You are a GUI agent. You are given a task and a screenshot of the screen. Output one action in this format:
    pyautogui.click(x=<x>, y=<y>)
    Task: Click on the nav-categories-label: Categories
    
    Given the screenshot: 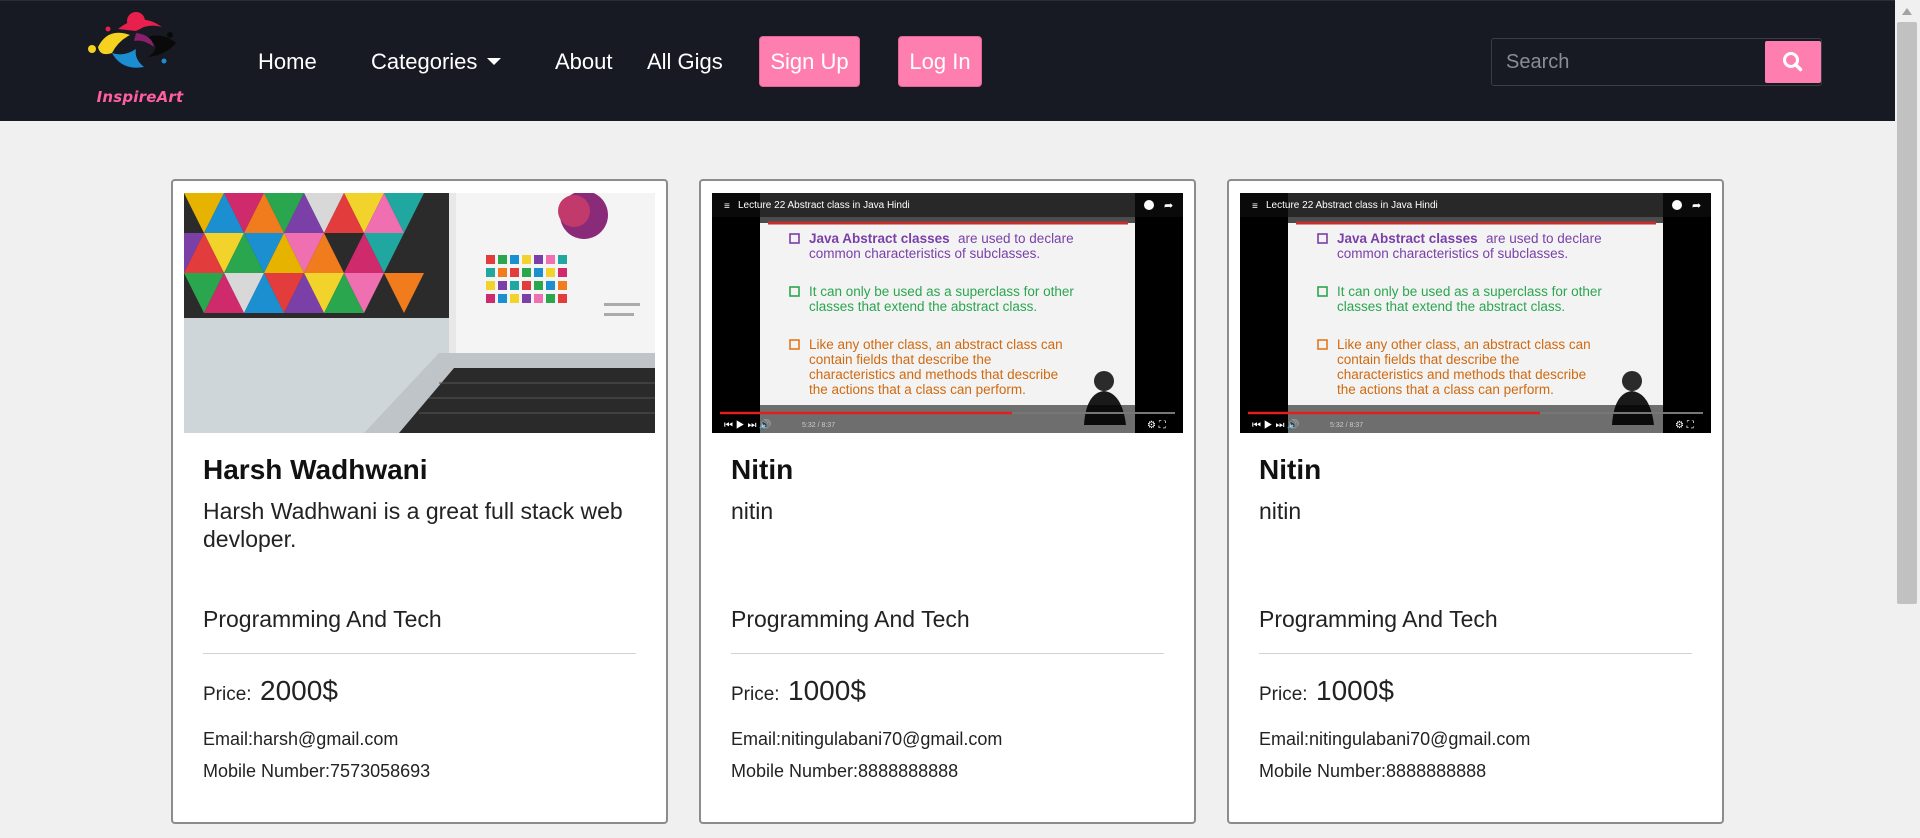 What is the action you would take?
    pyautogui.click(x=424, y=61)
    